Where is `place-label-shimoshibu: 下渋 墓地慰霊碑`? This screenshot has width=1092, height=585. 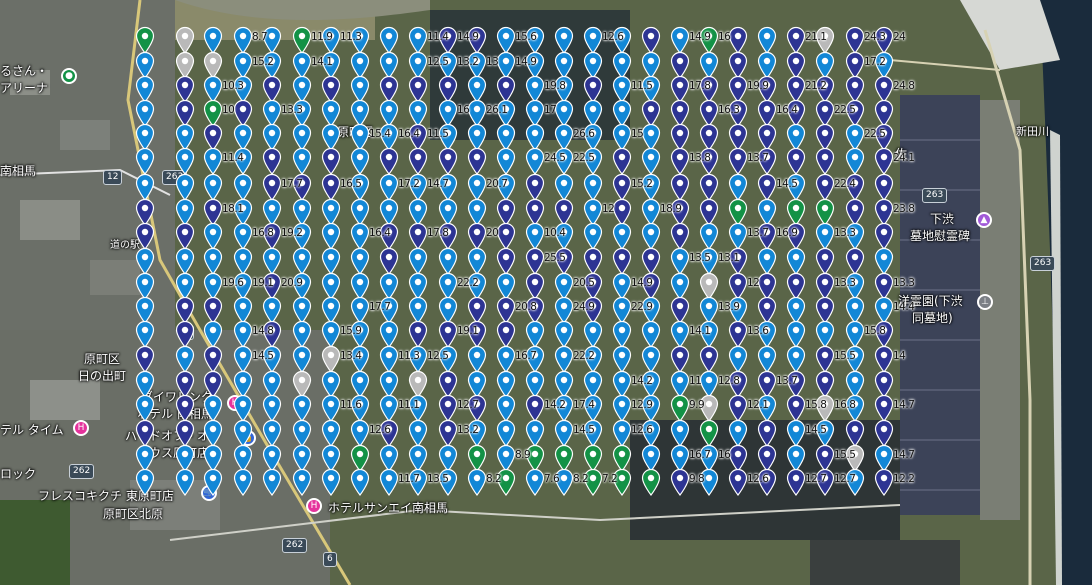
place-label-shimoshibu: 下渋 墓地慰霊碑 is located at coordinates (940, 227).